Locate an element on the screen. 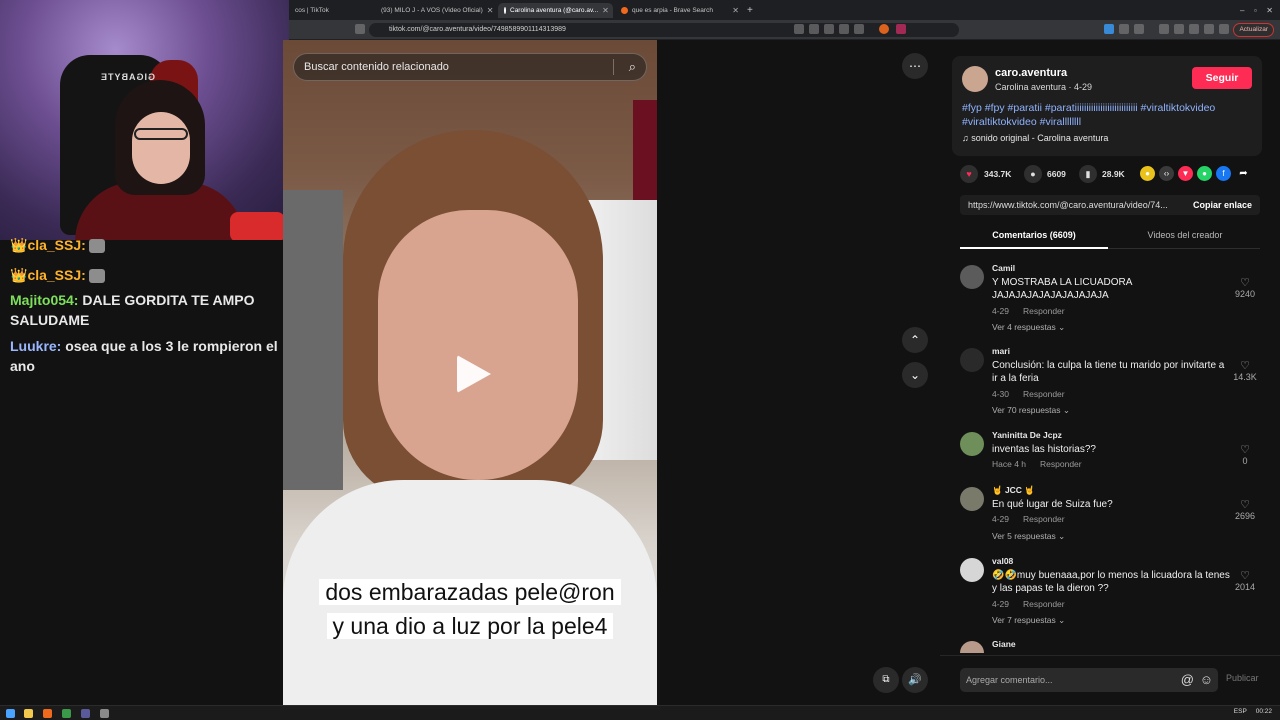 This screenshot has width=1280, height=720. emoji-icon: ☺ is located at coordinates (1206, 680).